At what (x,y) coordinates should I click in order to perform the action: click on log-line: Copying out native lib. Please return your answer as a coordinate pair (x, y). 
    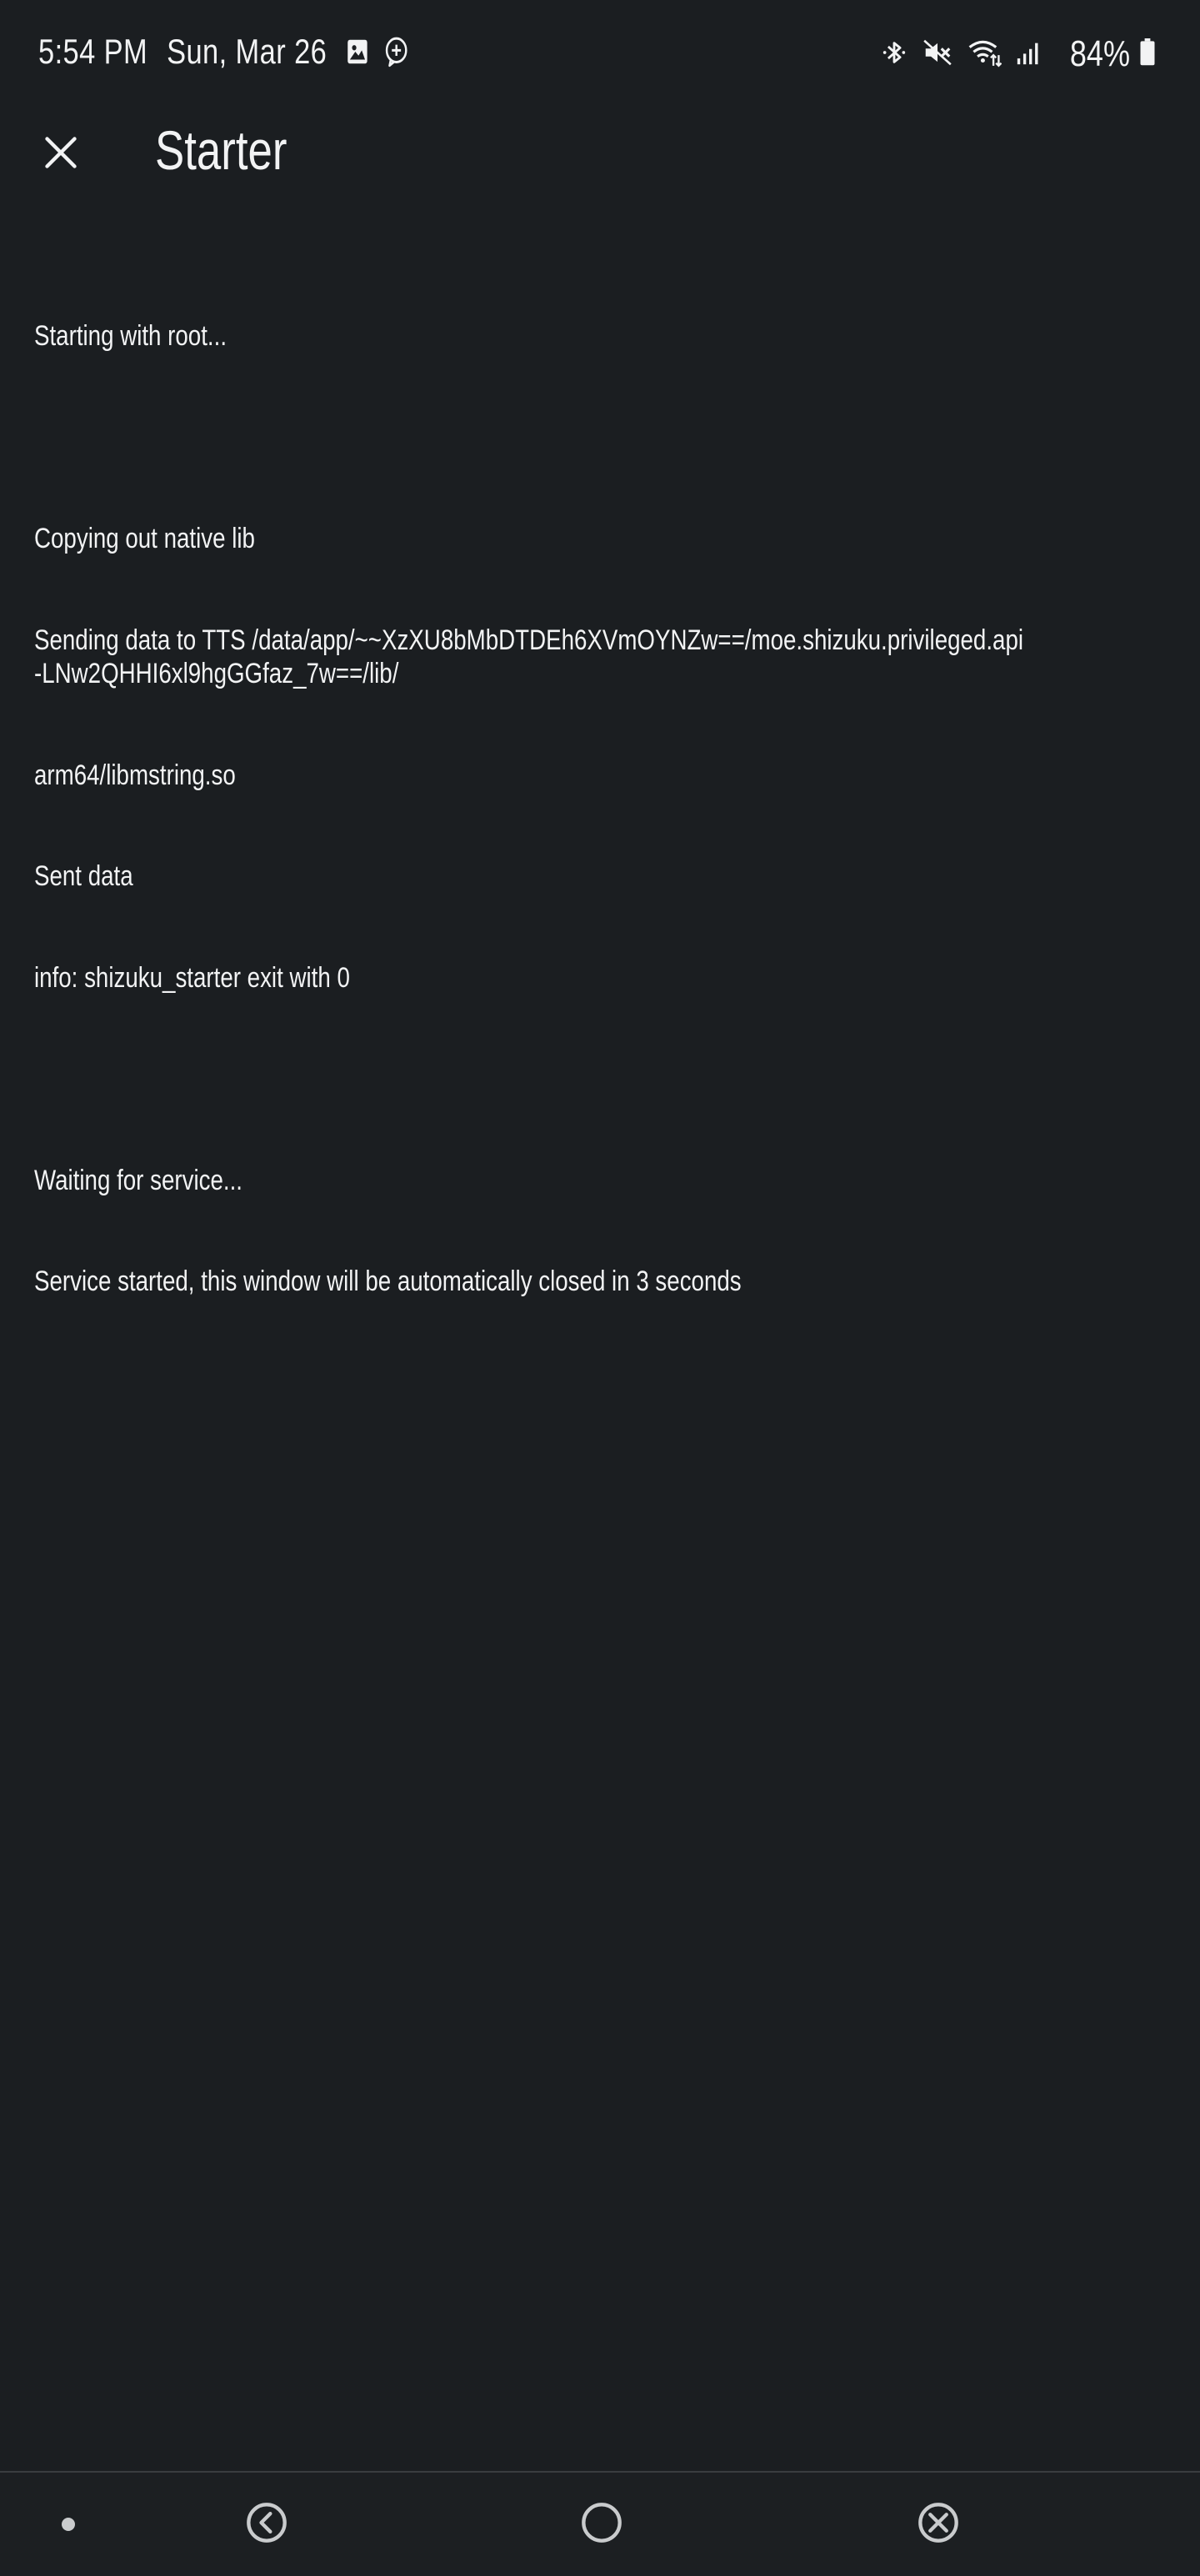
    Looking at the image, I should click on (144, 538).